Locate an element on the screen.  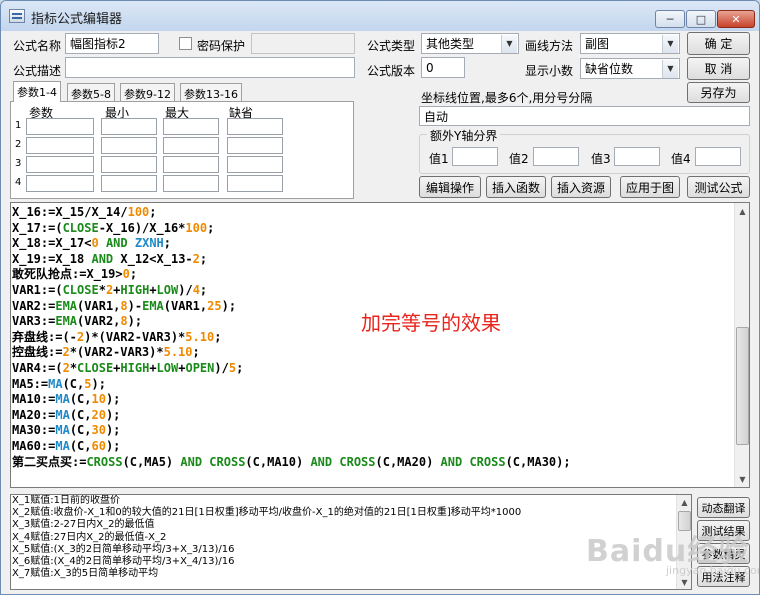
param-3-default is located at coordinates (255, 164).